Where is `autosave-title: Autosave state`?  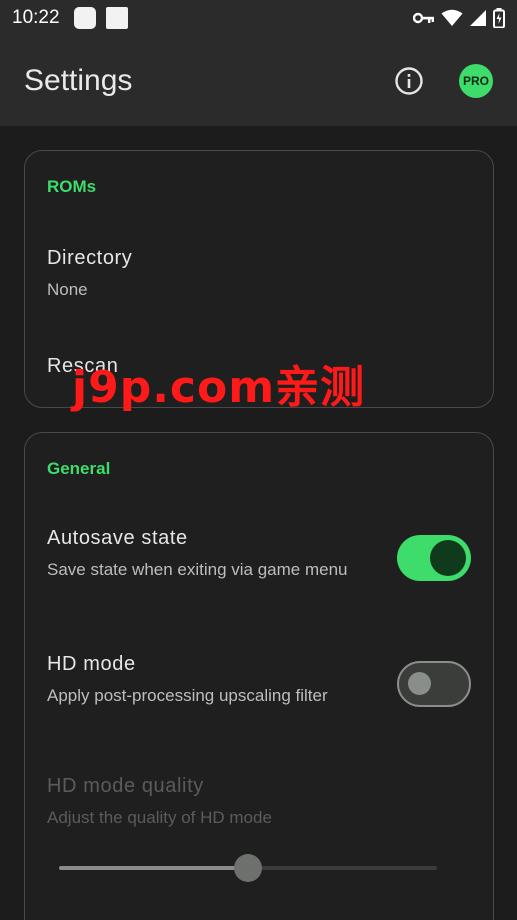 autosave-title: Autosave state is located at coordinates (117, 538).